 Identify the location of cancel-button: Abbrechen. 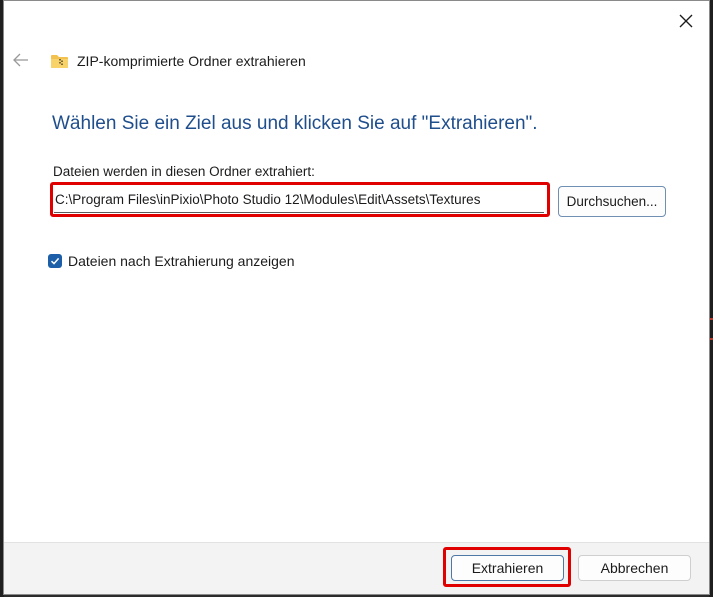
(634, 568).